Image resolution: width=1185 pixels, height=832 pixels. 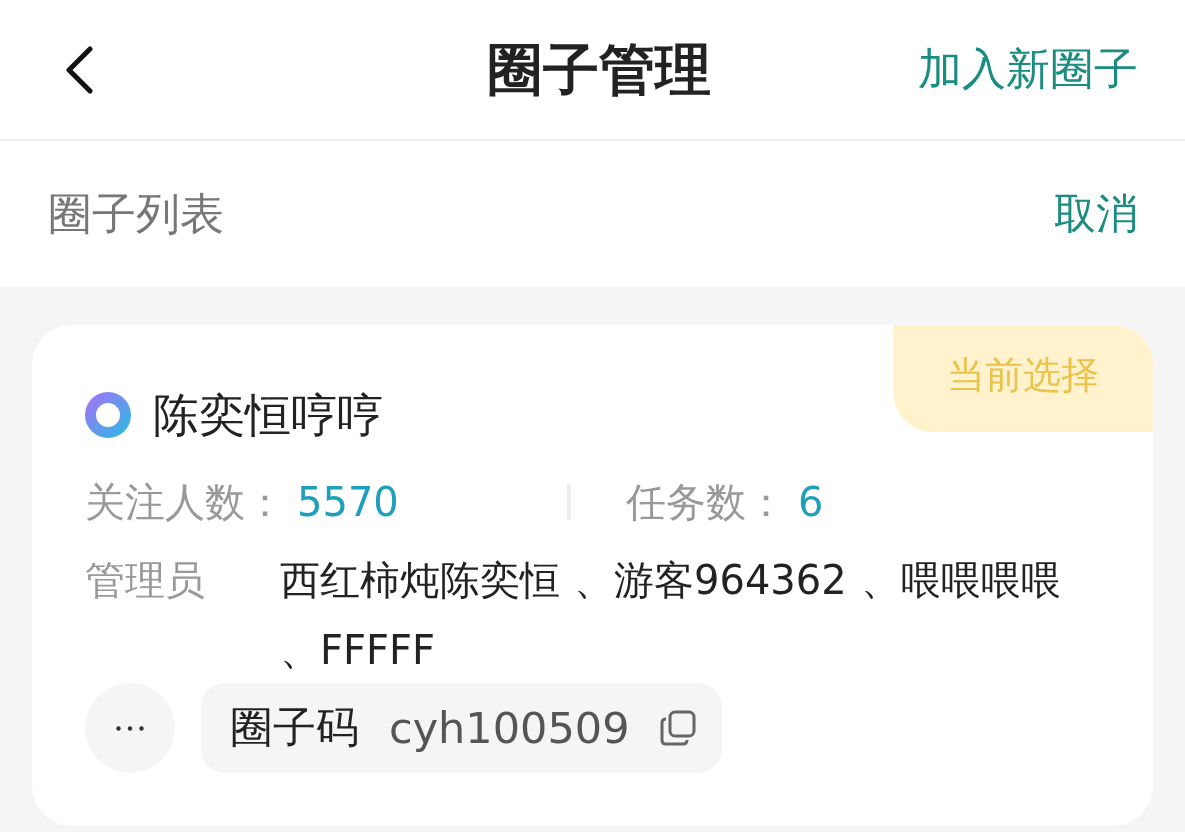 I want to click on code-value: cyh100509, so click(x=509, y=728).